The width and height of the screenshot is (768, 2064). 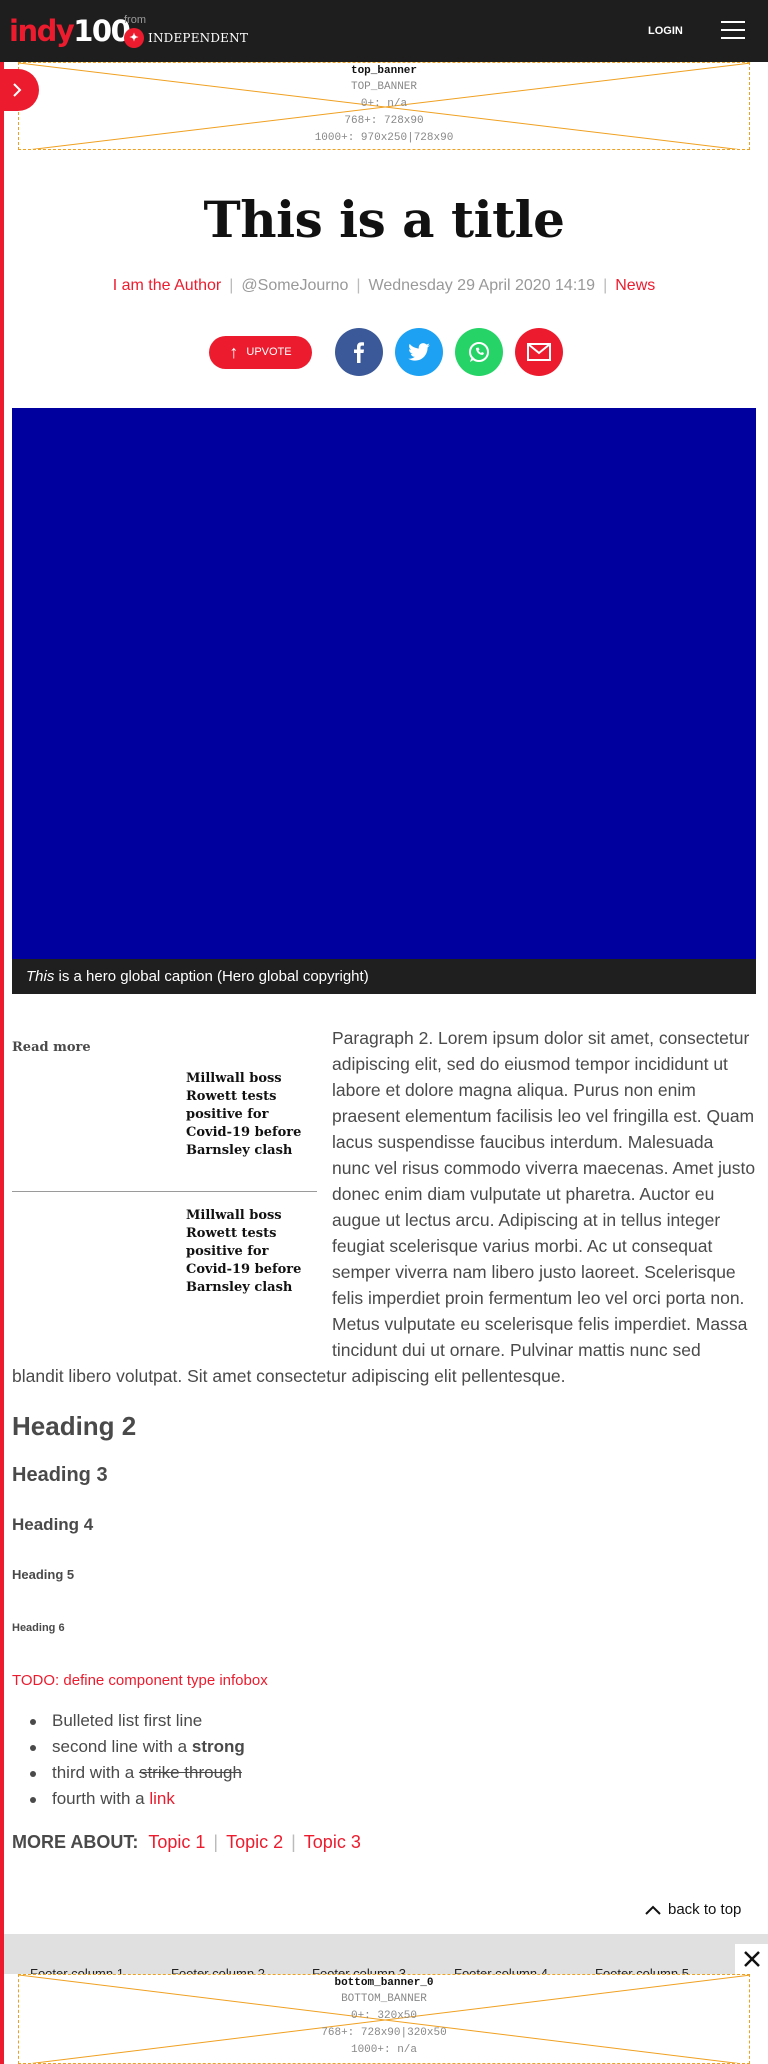 I want to click on share-row: ↑ UPVOTE, so click(x=386, y=352).